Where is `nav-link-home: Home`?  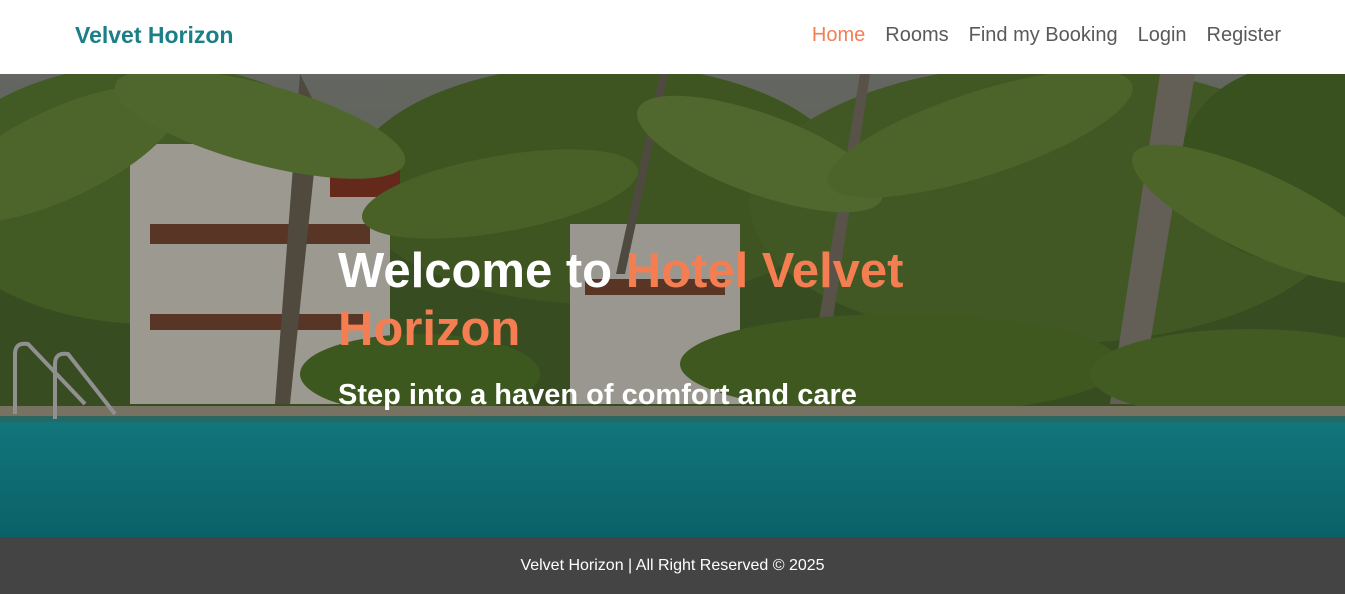
nav-link-home: Home is located at coordinates (838, 35).